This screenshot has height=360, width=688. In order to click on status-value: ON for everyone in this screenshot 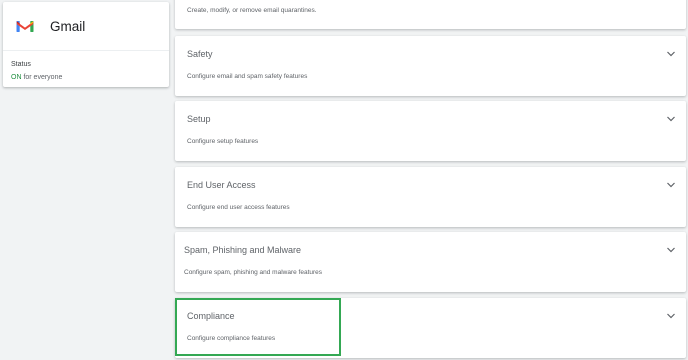, I will do `click(90, 78)`.